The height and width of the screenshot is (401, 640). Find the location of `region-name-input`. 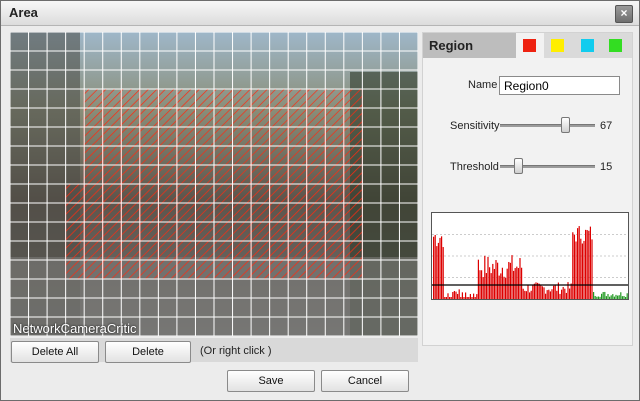

region-name-input is located at coordinates (559, 85).